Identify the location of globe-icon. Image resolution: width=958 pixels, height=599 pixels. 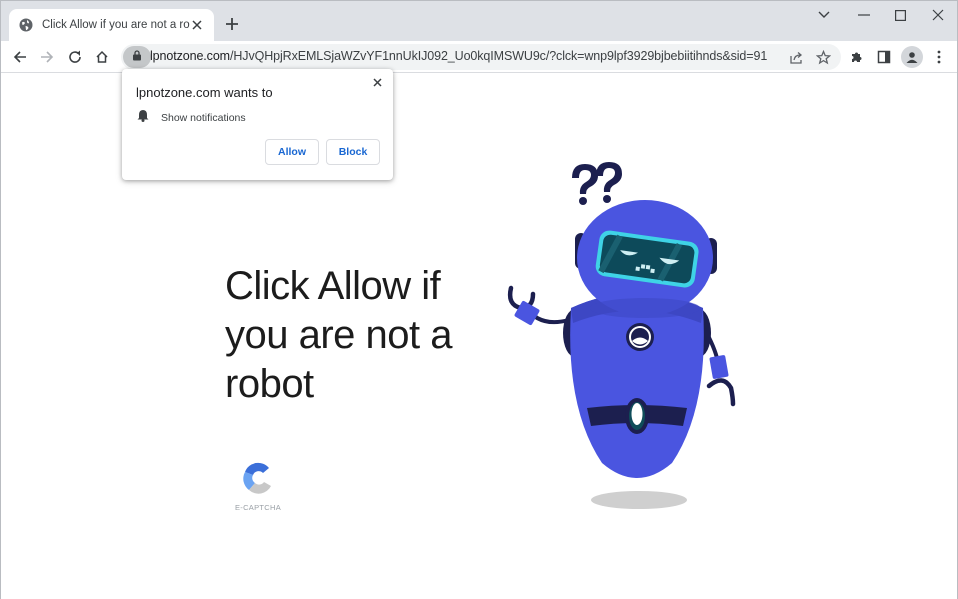
(26, 25).